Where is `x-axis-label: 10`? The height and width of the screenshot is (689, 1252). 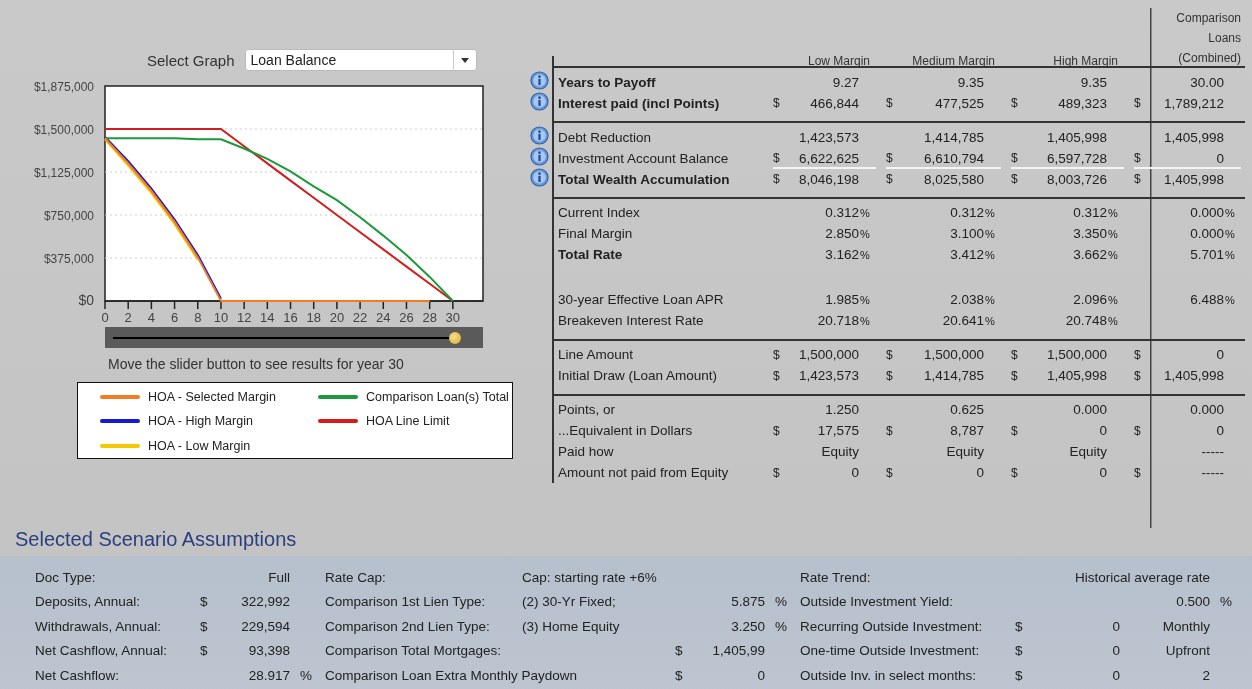 x-axis-label: 10 is located at coordinates (221, 317).